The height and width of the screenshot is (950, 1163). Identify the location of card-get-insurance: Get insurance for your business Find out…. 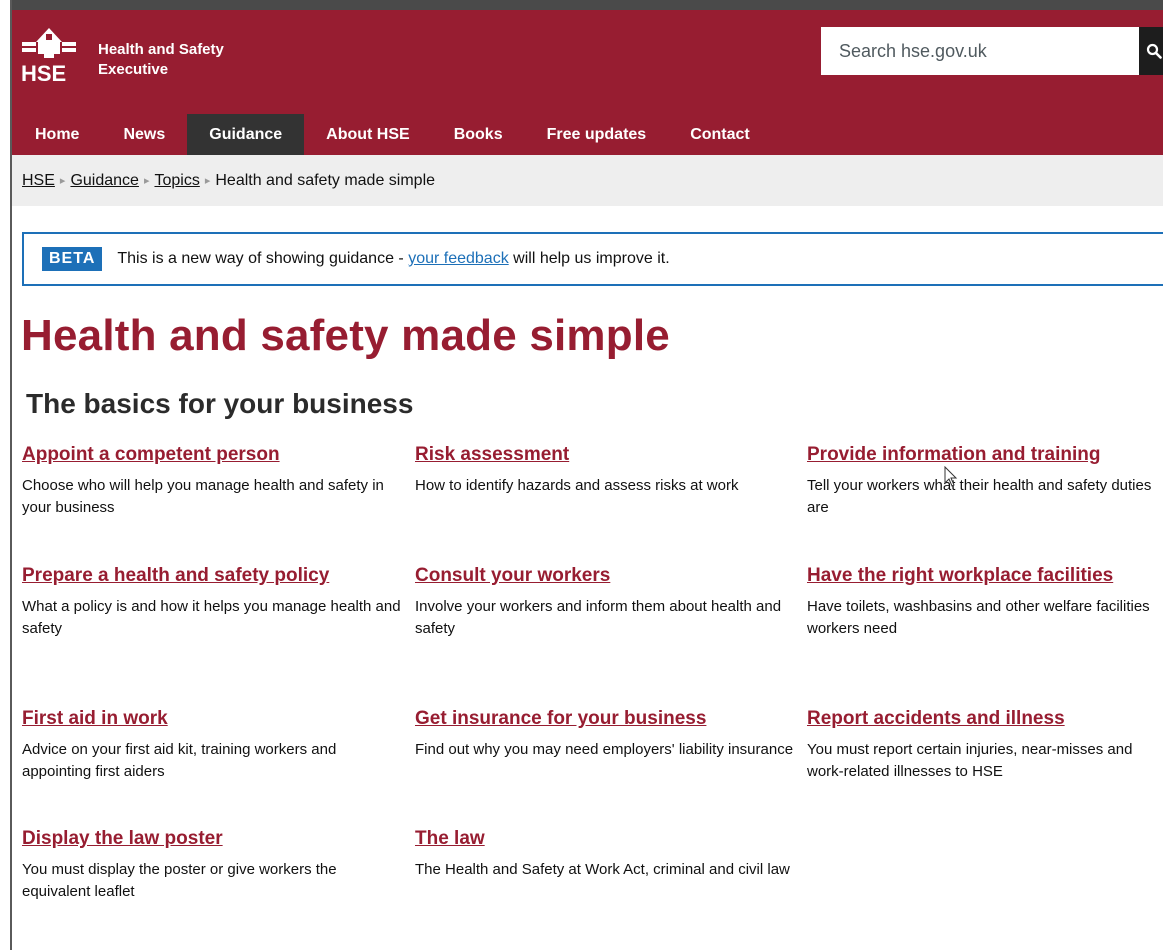
(607, 734).